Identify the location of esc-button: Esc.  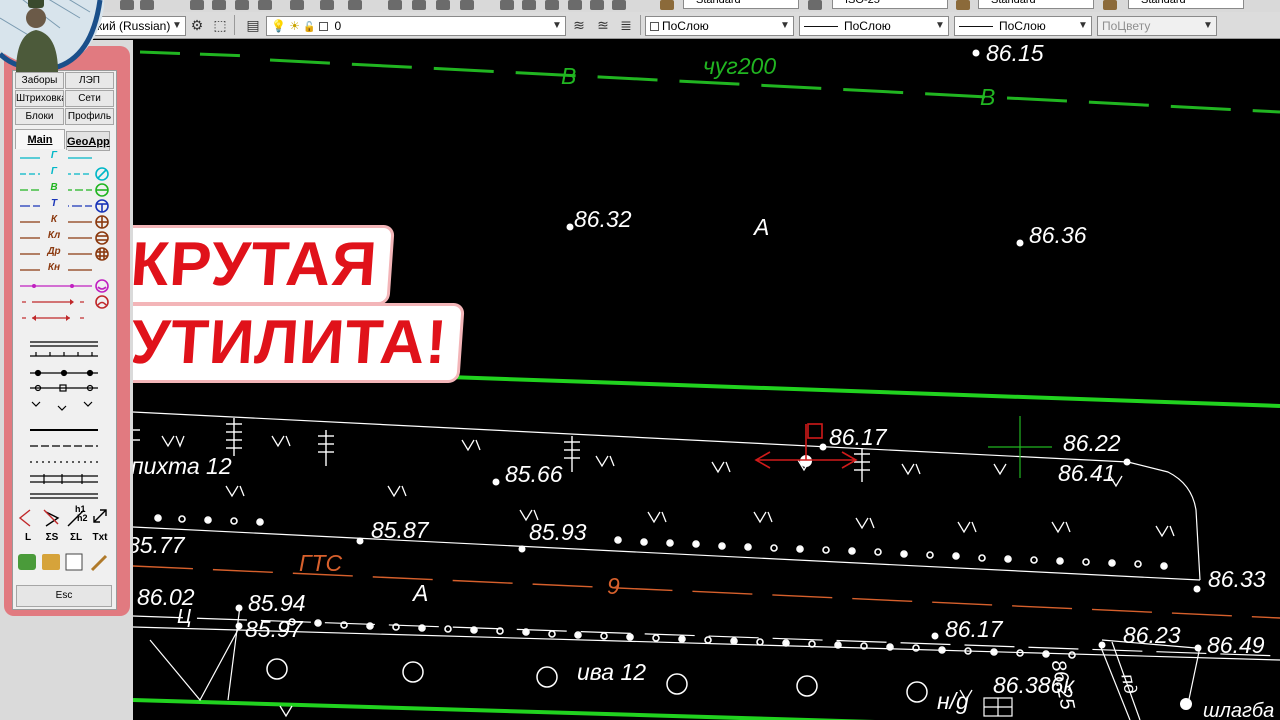
(64, 596).